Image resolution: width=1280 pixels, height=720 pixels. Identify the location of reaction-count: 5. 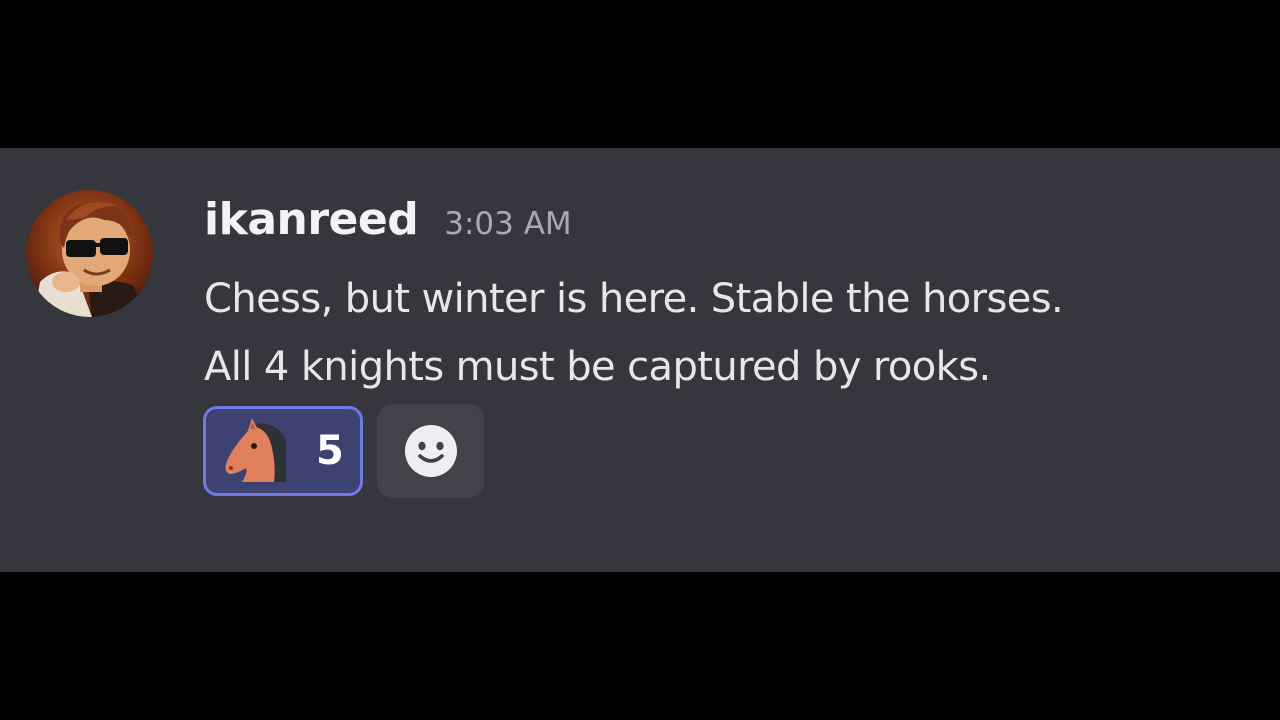
(330, 451).